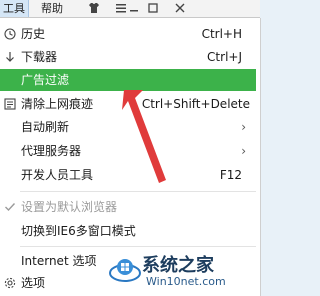 Image resolution: width=320 pixels, height=296 pixels. I want to click on menu-item-history: 历史 Ctrl+H, so click(128, 34).